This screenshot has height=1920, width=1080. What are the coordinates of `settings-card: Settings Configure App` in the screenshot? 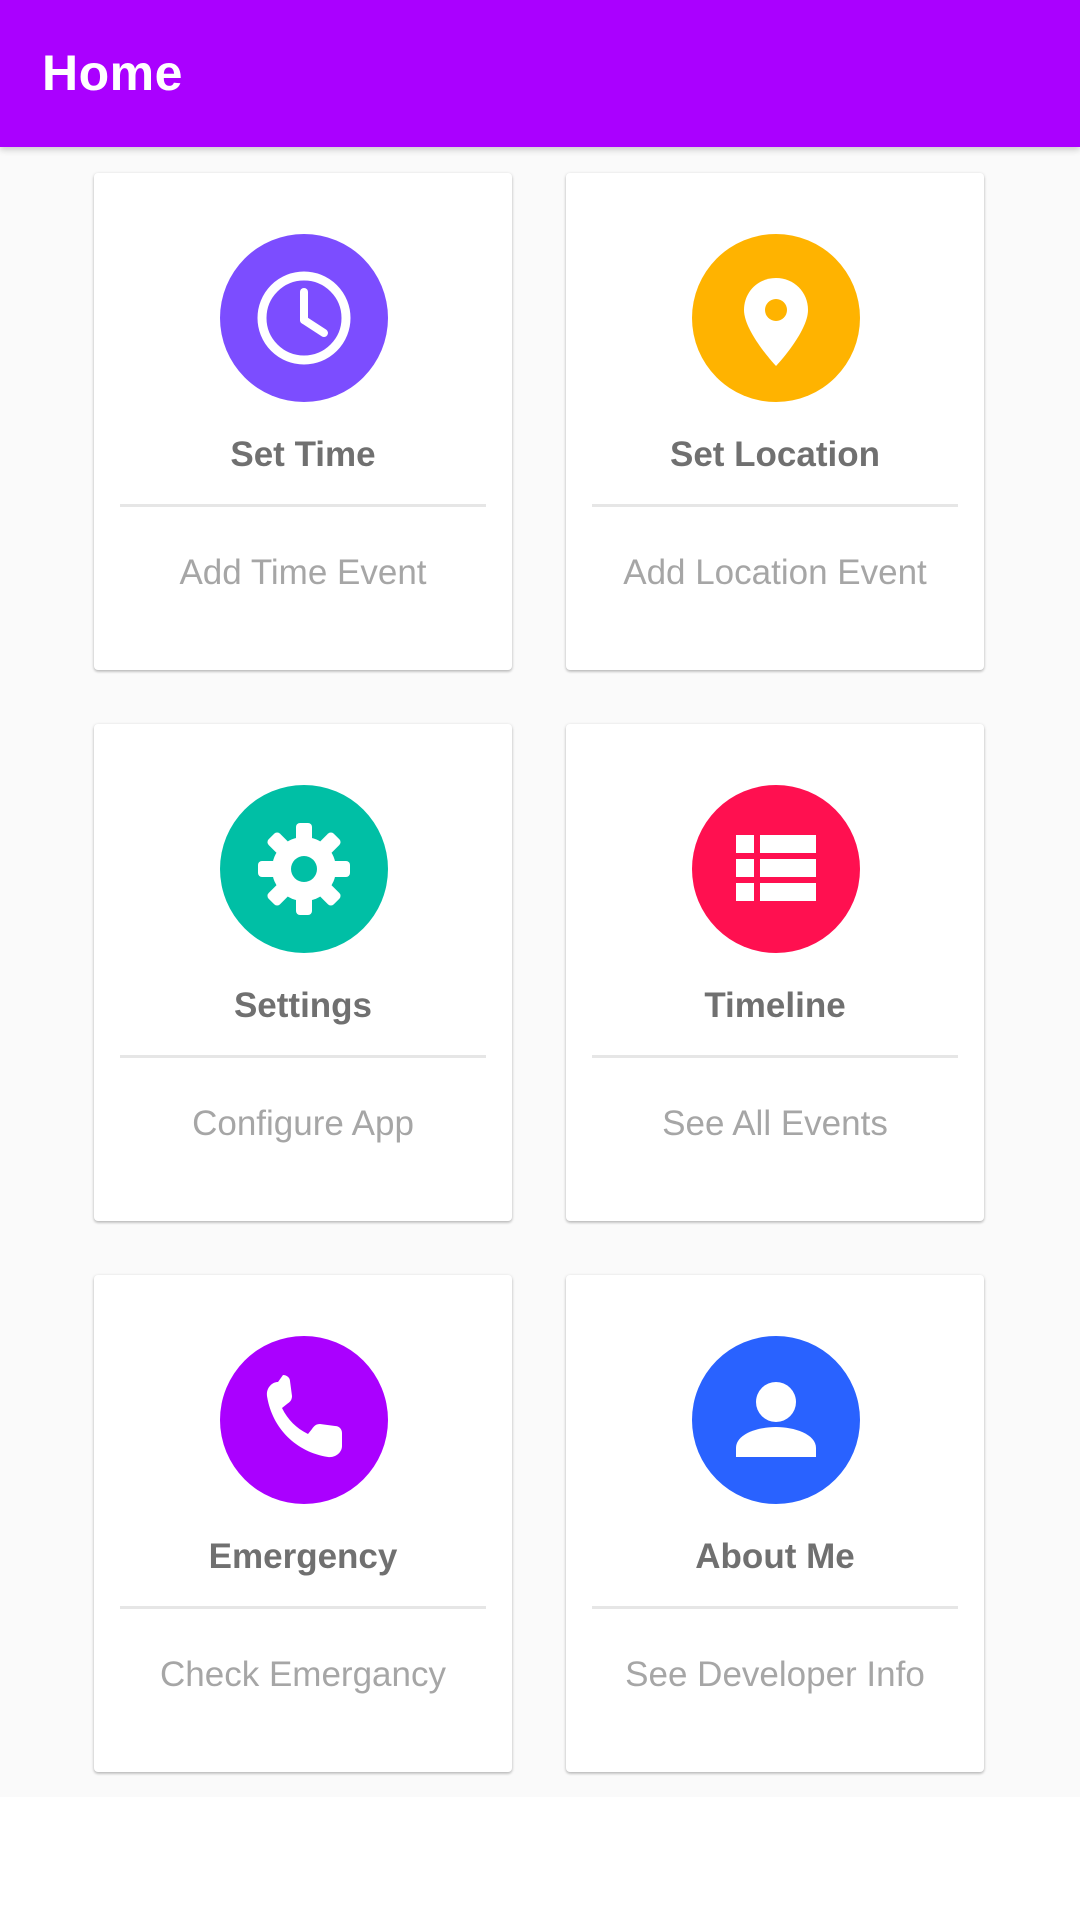 It's located at (303, 972).